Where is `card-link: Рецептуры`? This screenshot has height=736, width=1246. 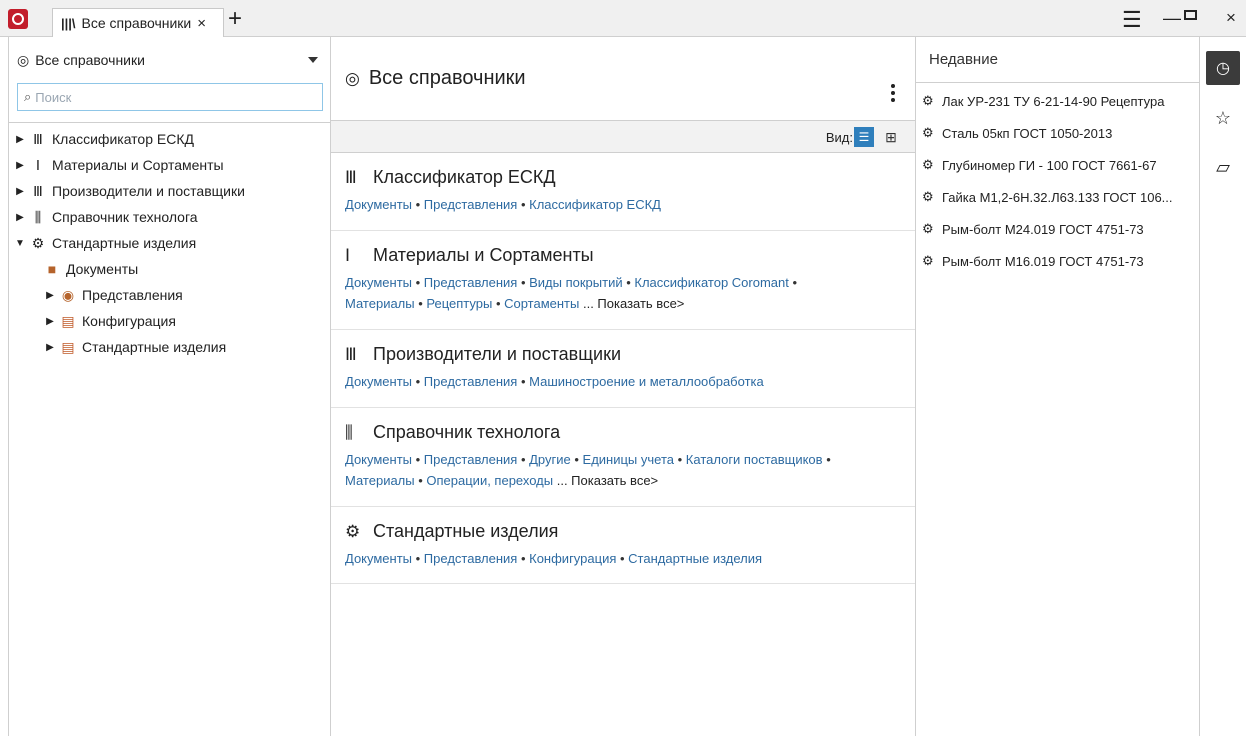 card-link: Рецептуры is located at coordinates (459, 303).